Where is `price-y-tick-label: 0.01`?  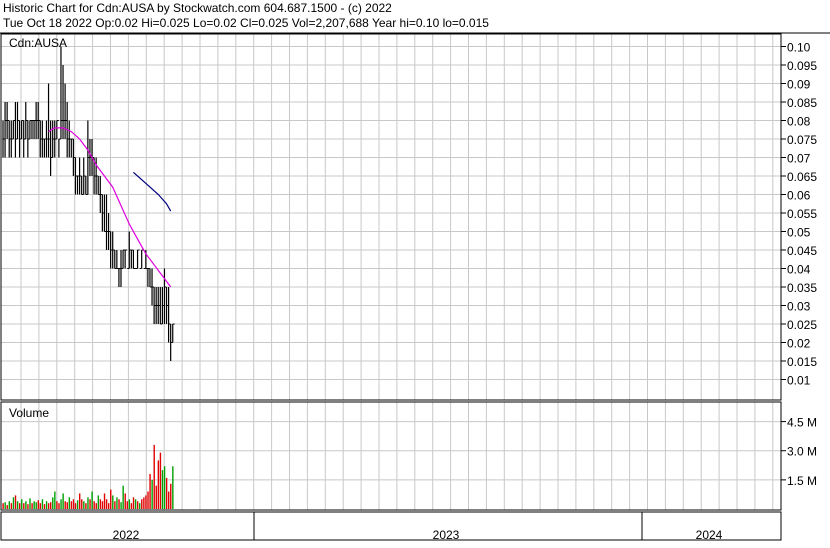
price-y-tick-label: 0.01 is located at coordinates (799, 381).